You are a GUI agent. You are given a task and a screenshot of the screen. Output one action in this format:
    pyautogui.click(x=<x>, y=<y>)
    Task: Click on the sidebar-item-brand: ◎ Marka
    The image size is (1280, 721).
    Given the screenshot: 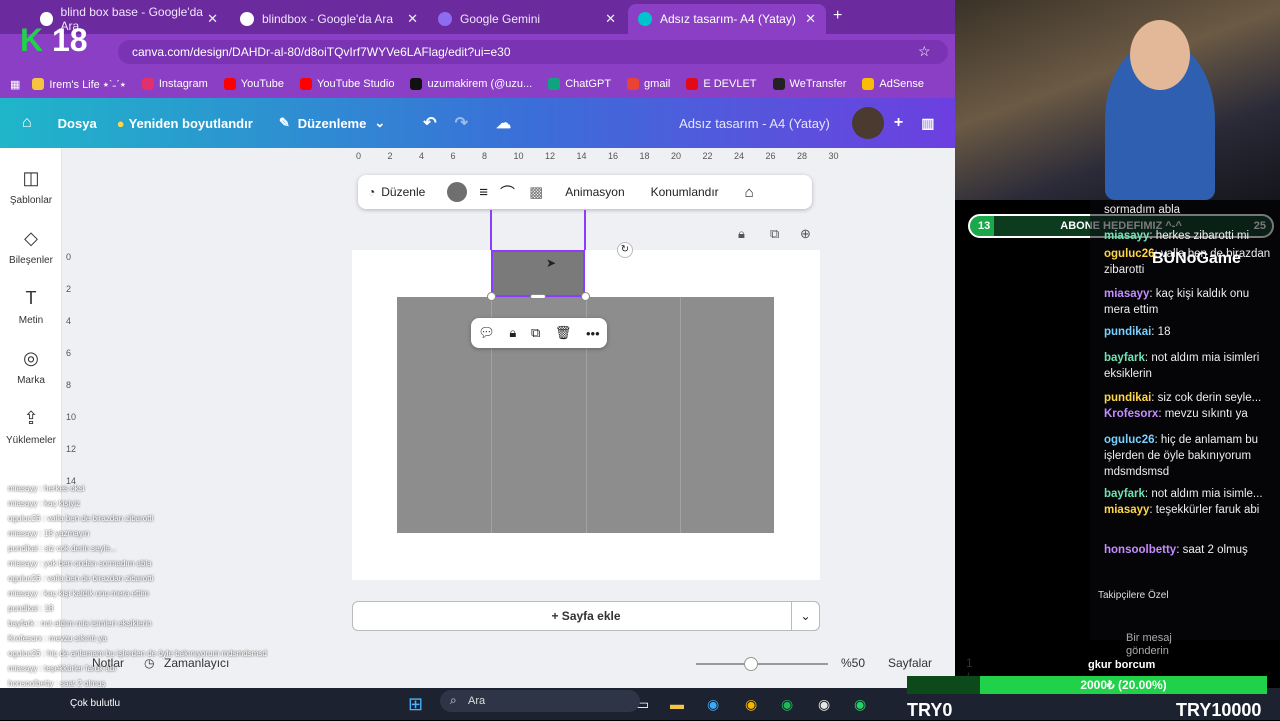 What is the action you would take?
    pyautogui.click(x=31, y=367)
    